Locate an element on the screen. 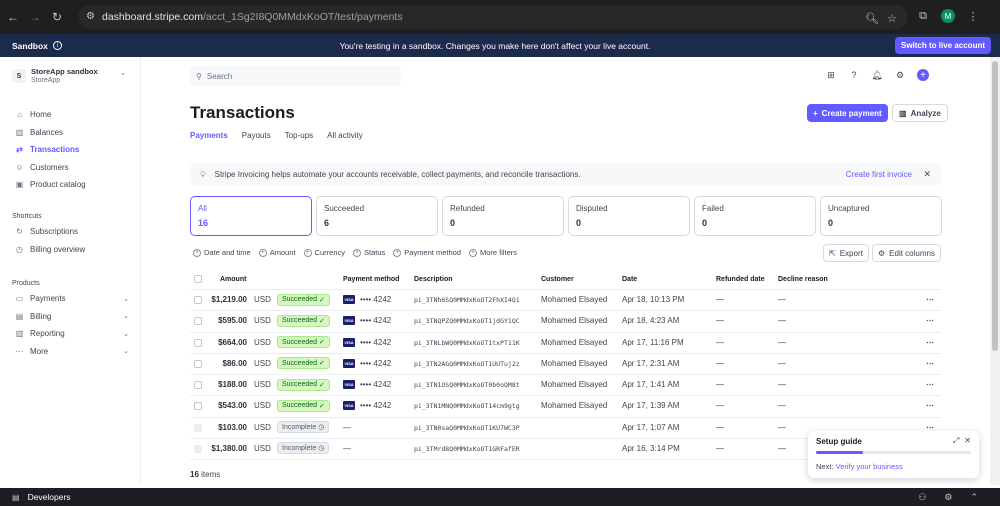 The height and width of the screenshot is (506, 1000). create-payment-button: + Create payment is located at coordinates (847, 113).